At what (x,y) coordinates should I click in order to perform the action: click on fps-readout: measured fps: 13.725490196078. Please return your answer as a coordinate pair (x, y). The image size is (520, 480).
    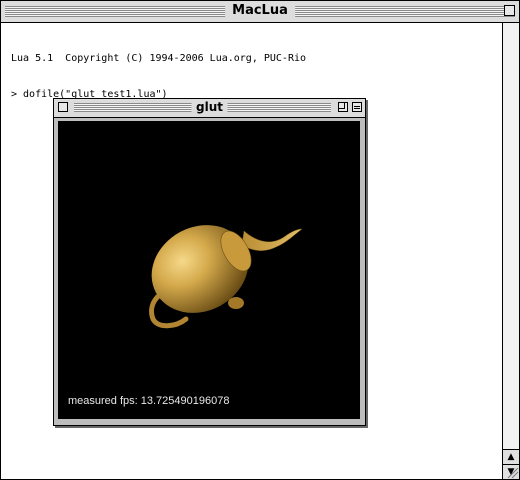
    Looking at the image, I should click on (149, 401).